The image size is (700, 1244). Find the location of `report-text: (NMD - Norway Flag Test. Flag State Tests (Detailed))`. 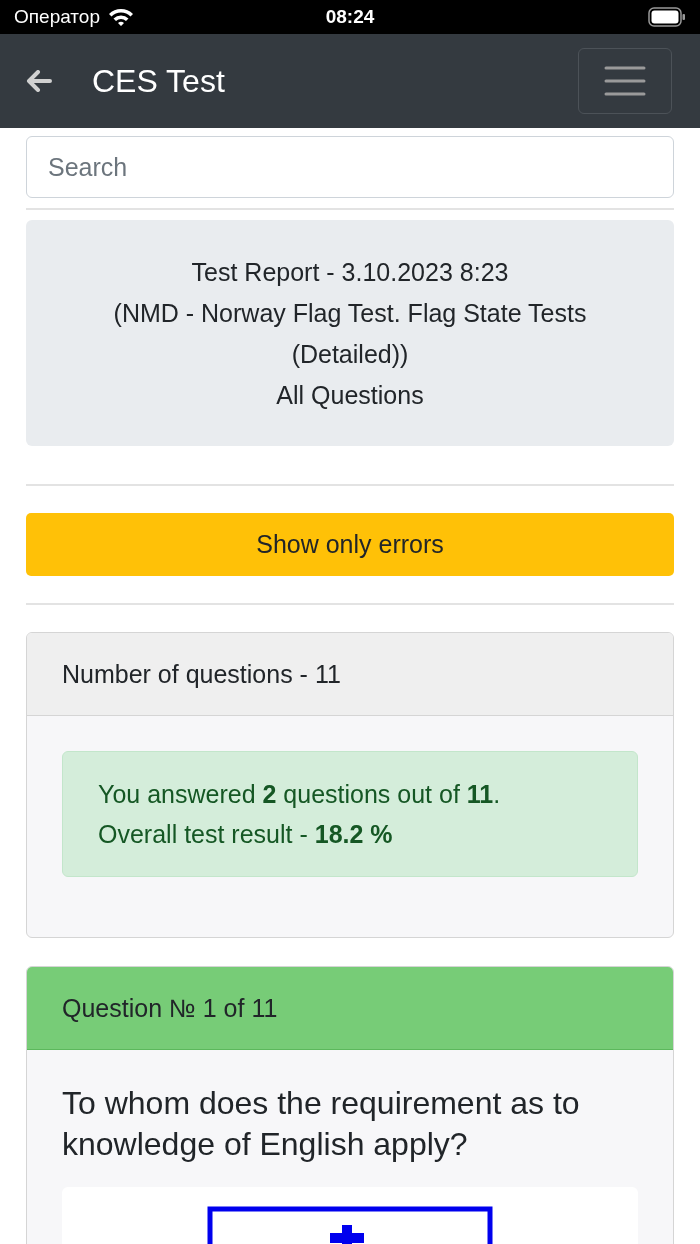

report-text: (NMD - Norway Flag Test. Flag State Tests (Detailed)) is located at coordinates (350, 334).